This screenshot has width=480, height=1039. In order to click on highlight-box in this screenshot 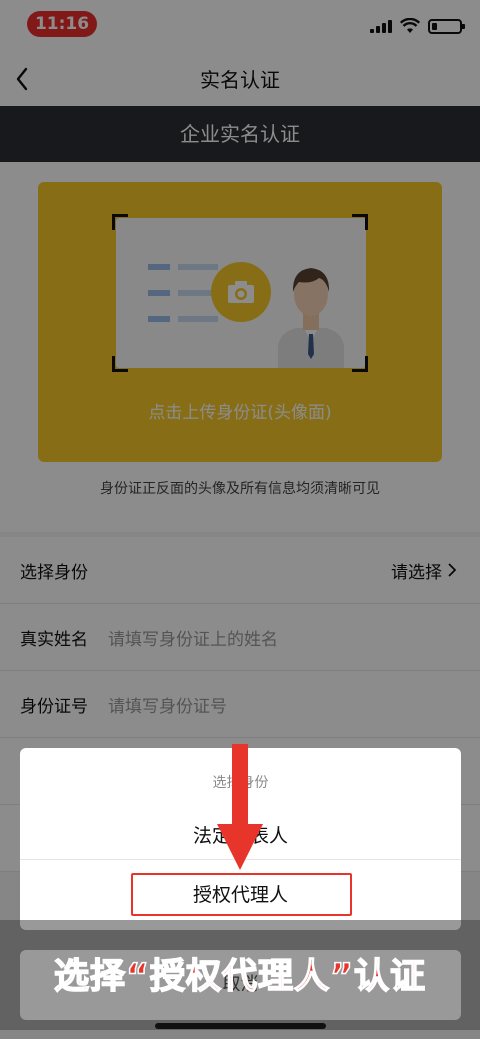, I will do `click(241, 894)`.